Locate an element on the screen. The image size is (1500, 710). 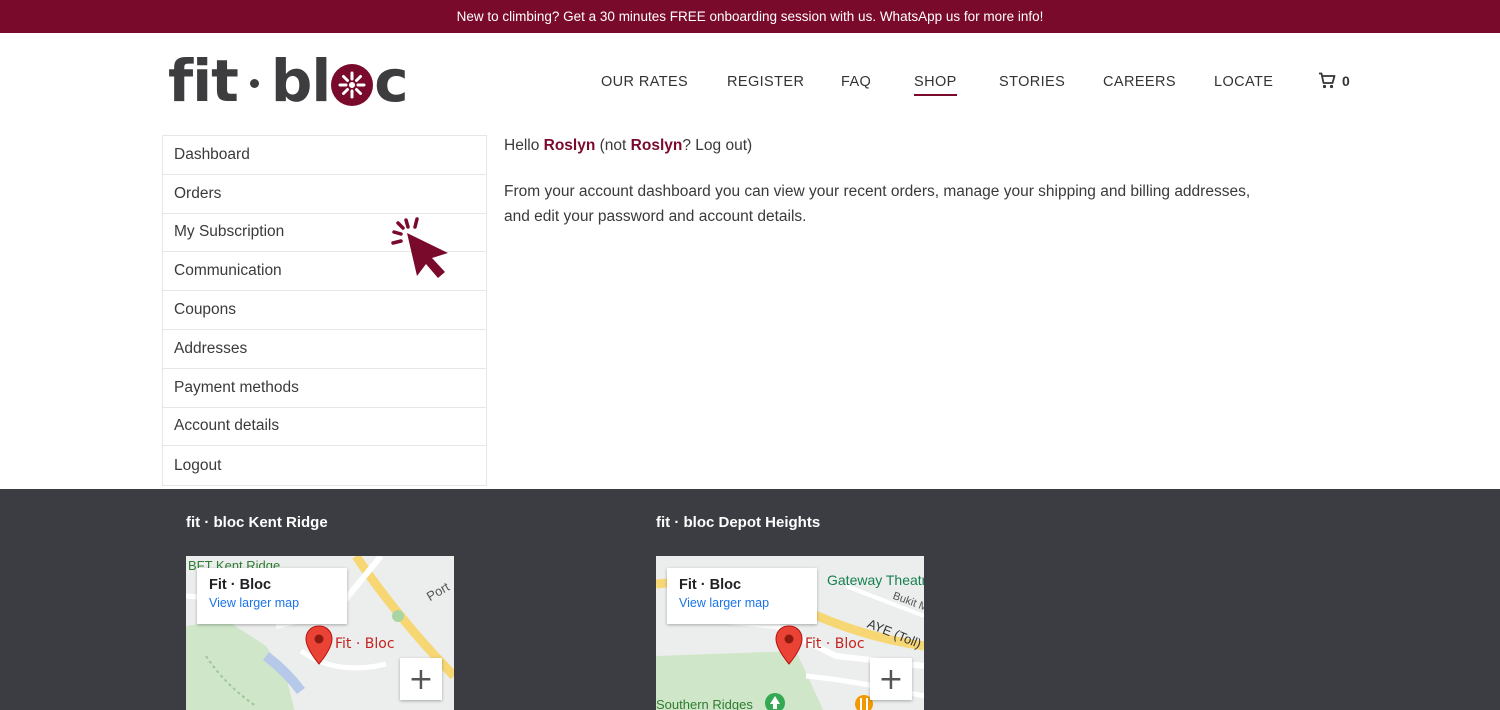
fitbloc-logo: fit bl c is located at coordinates (288, 81).